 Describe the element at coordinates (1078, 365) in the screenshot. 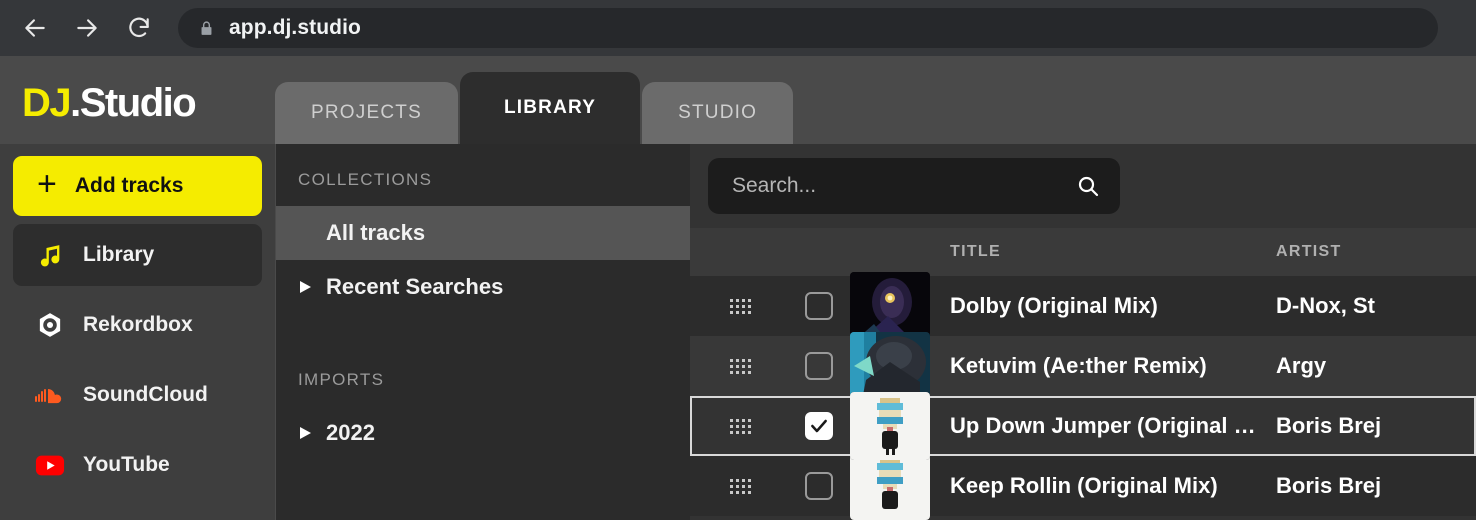

I see `track-title: Ketuvim (Ae:ther Remix)` at that location.